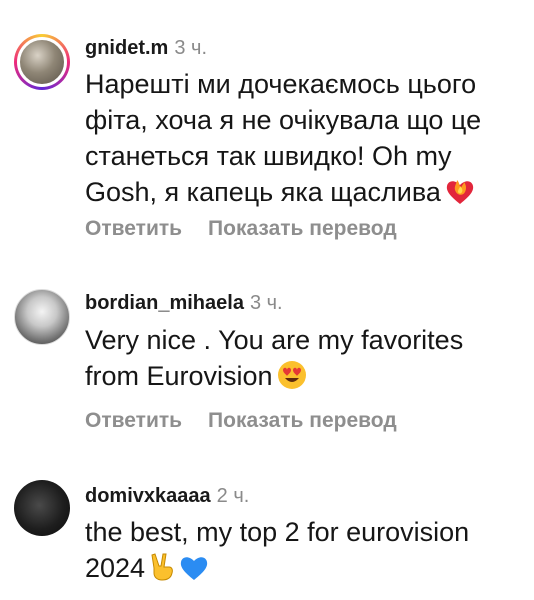 The height and width of the screenshot is (600, 534). I want to click on username-link: gnidet.m, so click(126, 48).